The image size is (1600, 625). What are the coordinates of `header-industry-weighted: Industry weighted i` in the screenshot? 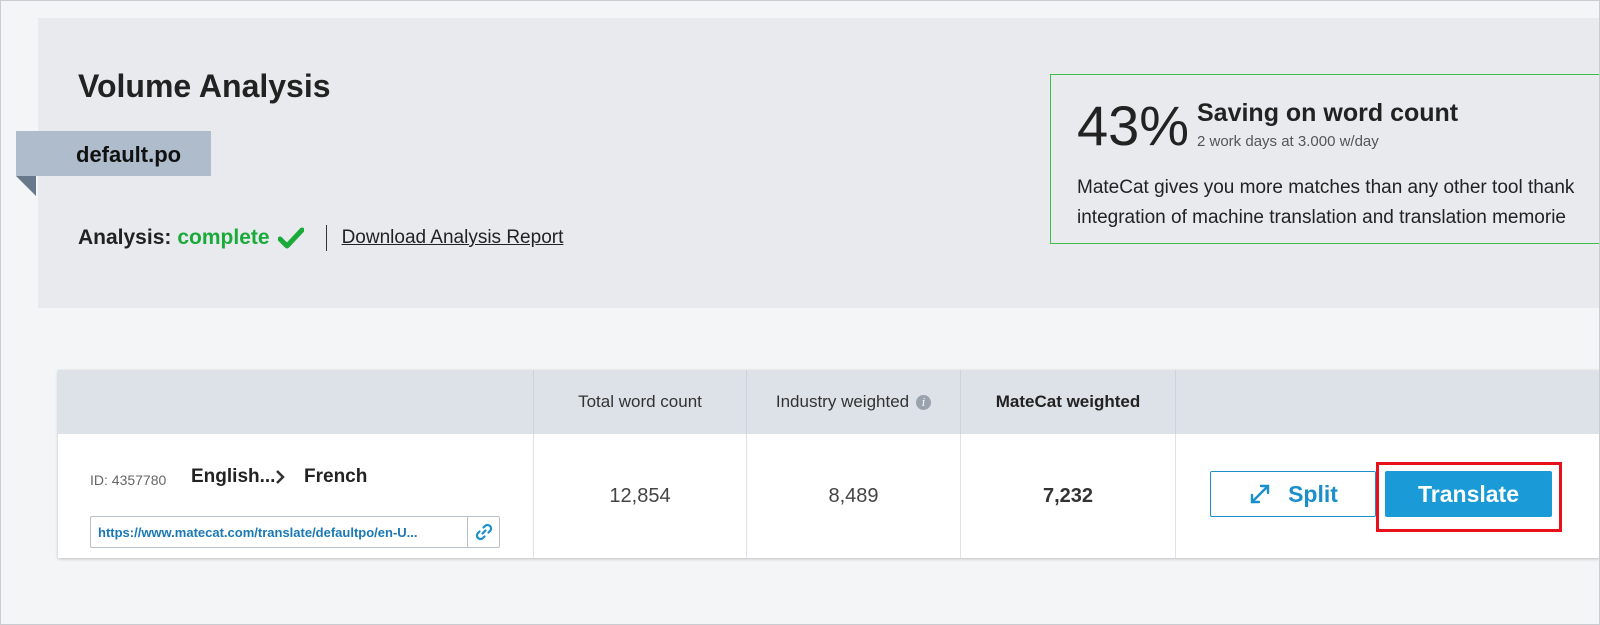 It's located at (854, 402).